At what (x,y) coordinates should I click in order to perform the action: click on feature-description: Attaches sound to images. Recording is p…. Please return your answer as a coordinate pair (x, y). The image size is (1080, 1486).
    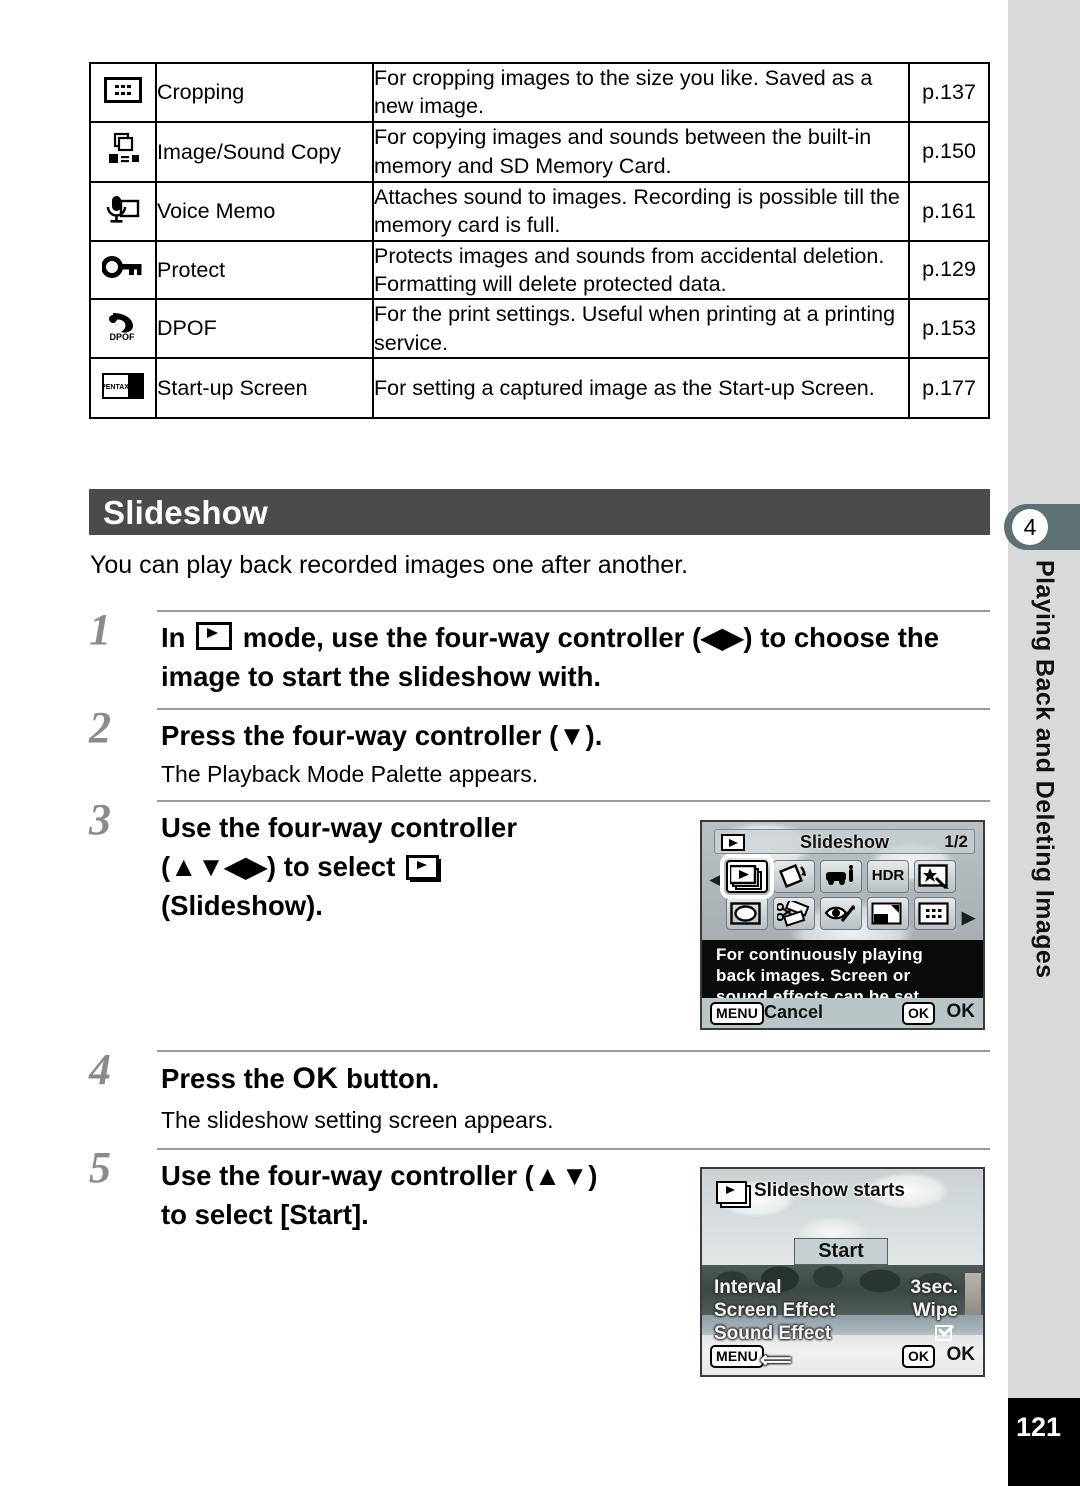
    Looking at the image, I should click on (641, 211).